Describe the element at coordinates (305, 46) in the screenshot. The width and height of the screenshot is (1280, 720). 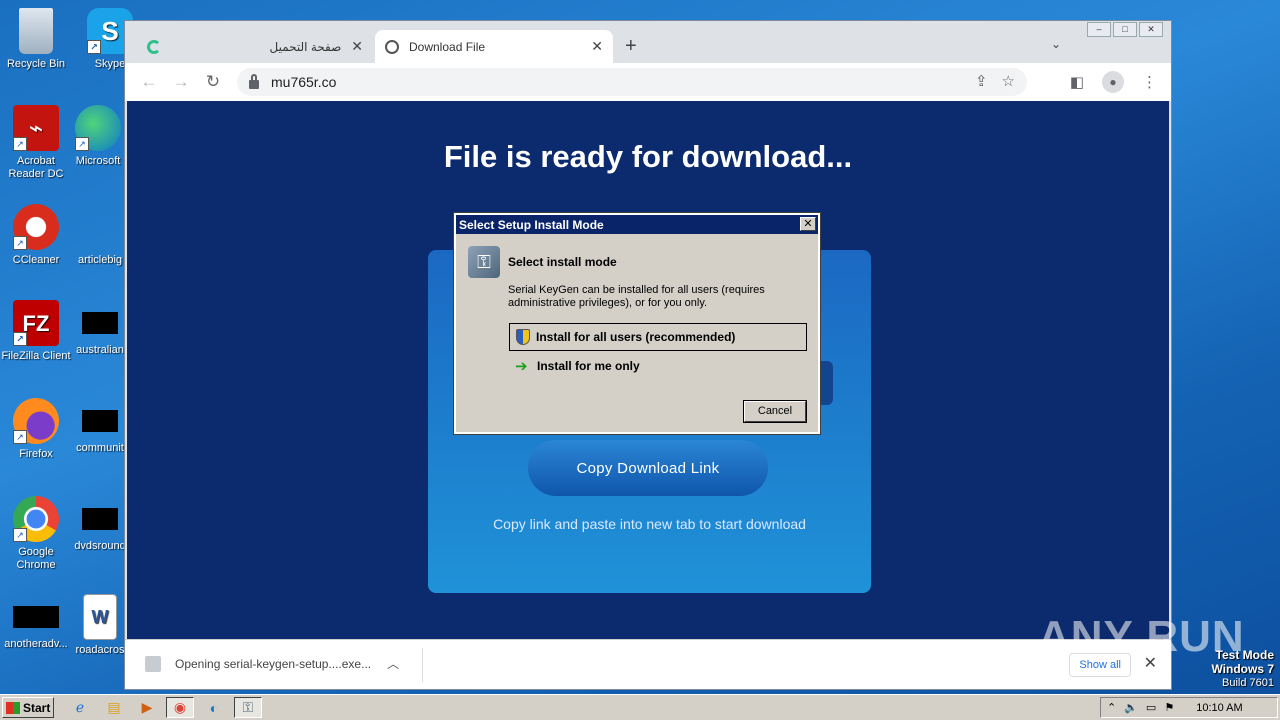
I see `tab-label: صفحة التحميل` at that location.